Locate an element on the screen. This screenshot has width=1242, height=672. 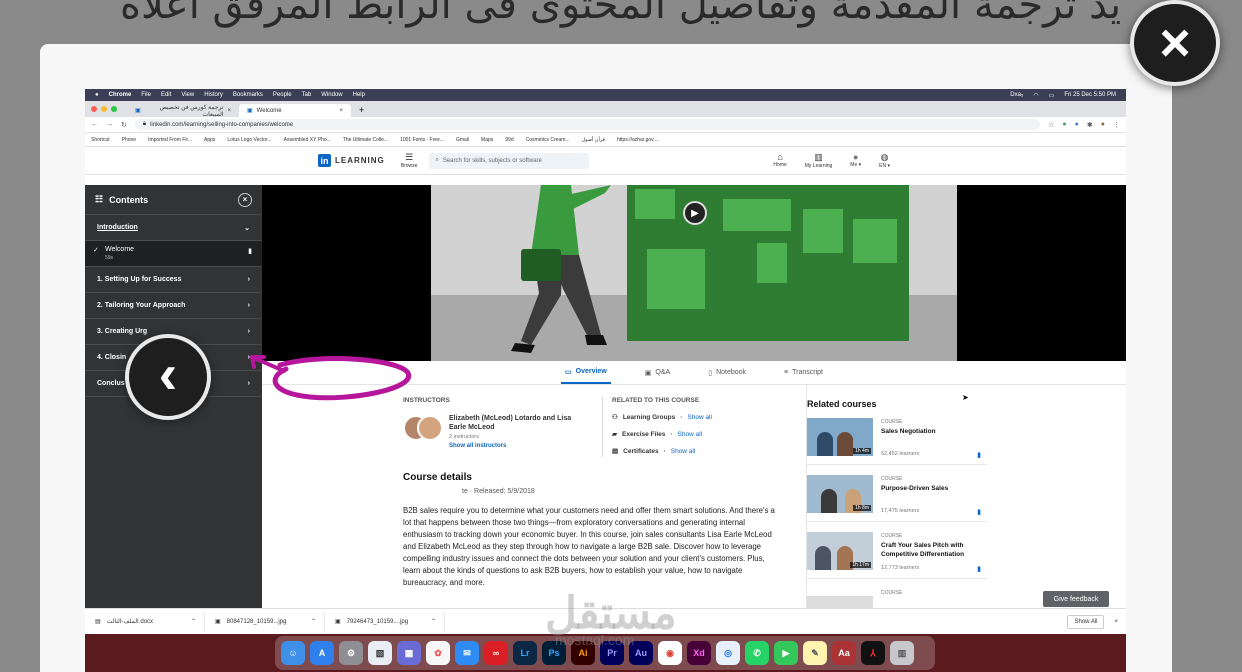
bookmark-item: قرآن أصول is located at coordinates (593, 140).